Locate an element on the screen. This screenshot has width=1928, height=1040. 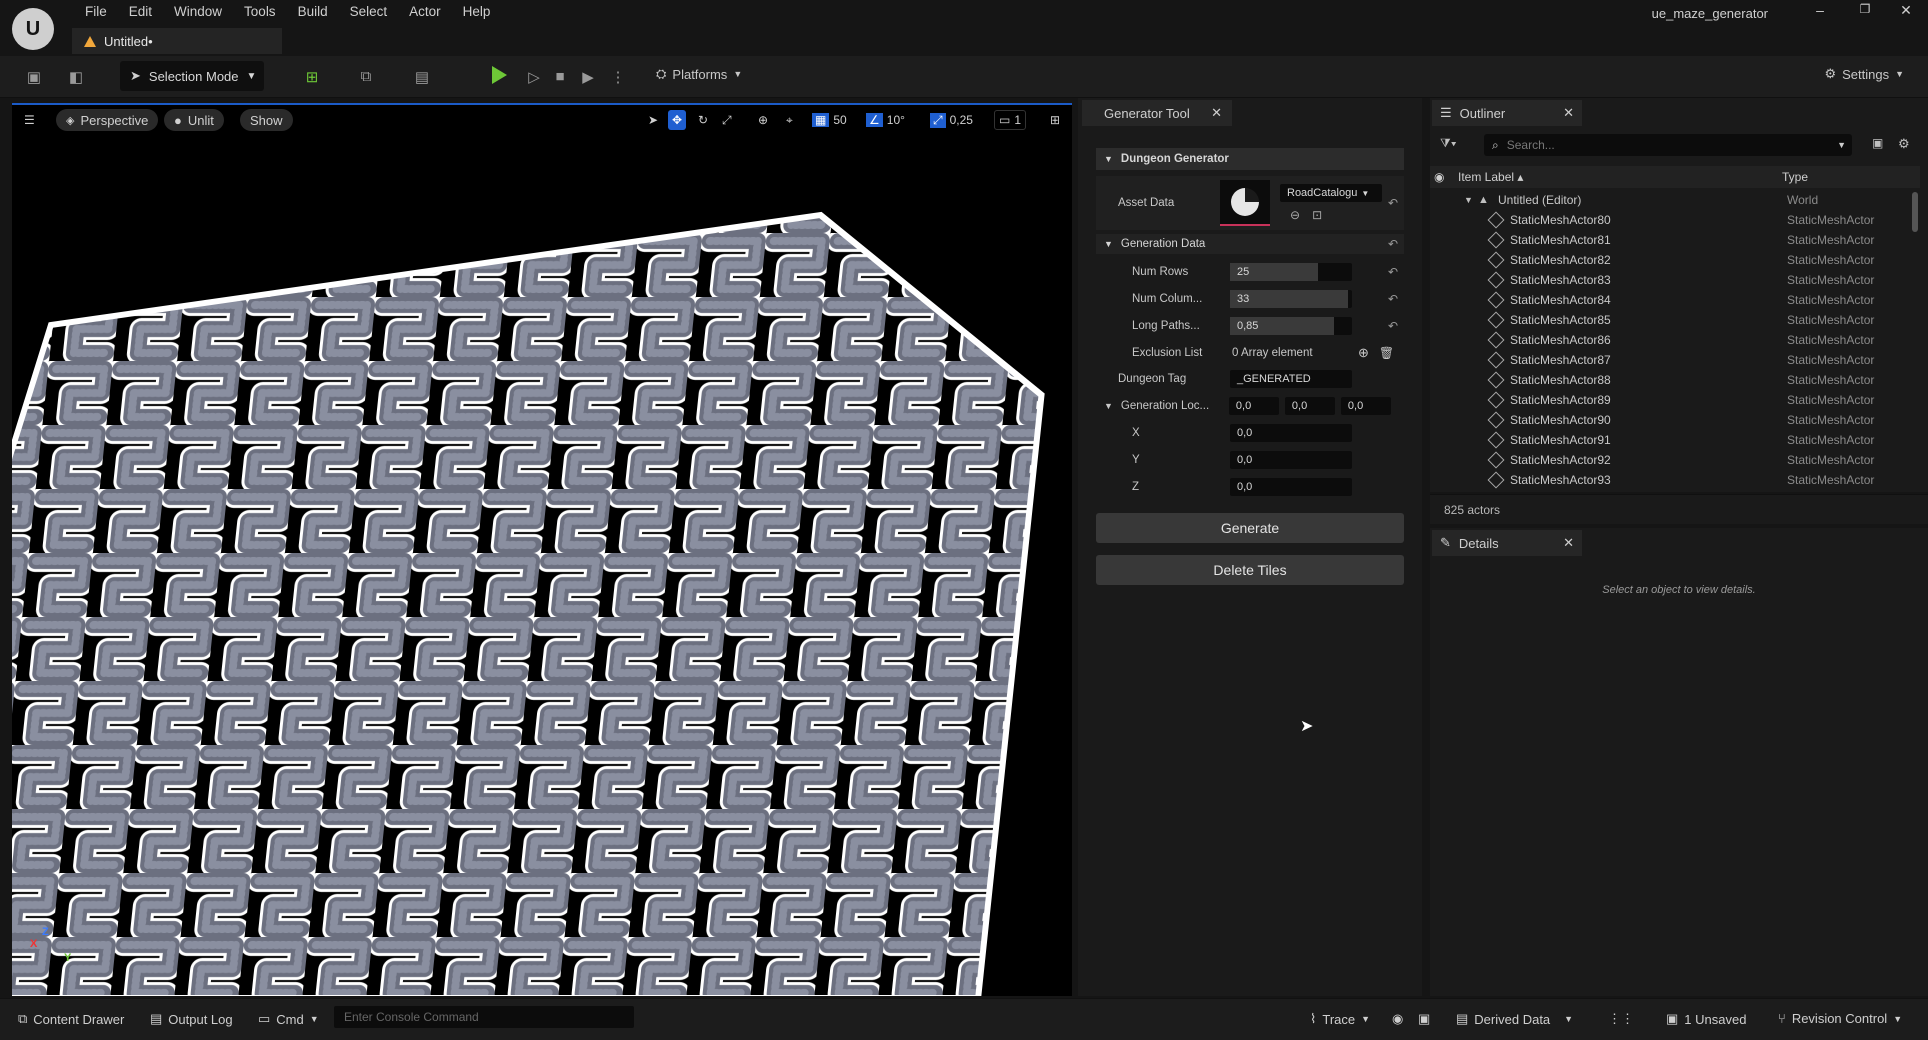
outliner-tab: ☰ Outliner ✕ is located at coordinates (1507, 113).